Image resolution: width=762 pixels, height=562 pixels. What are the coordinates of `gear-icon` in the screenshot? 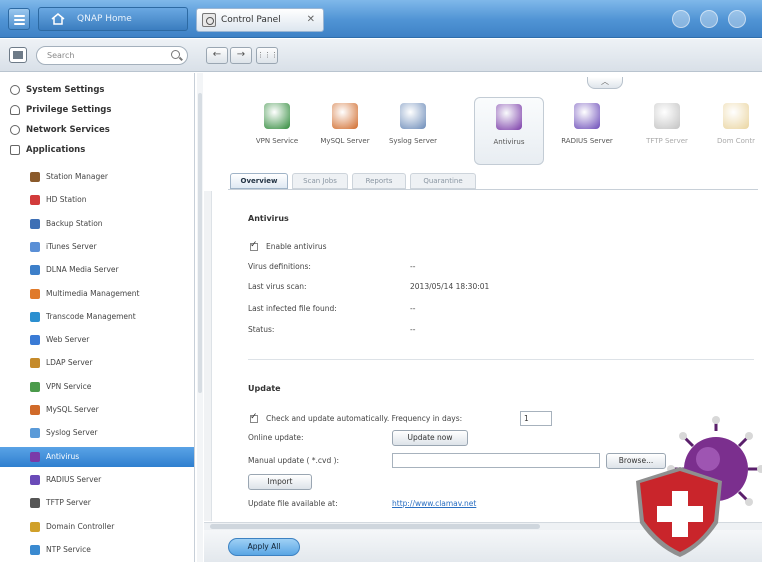 It's located at (15, 90).